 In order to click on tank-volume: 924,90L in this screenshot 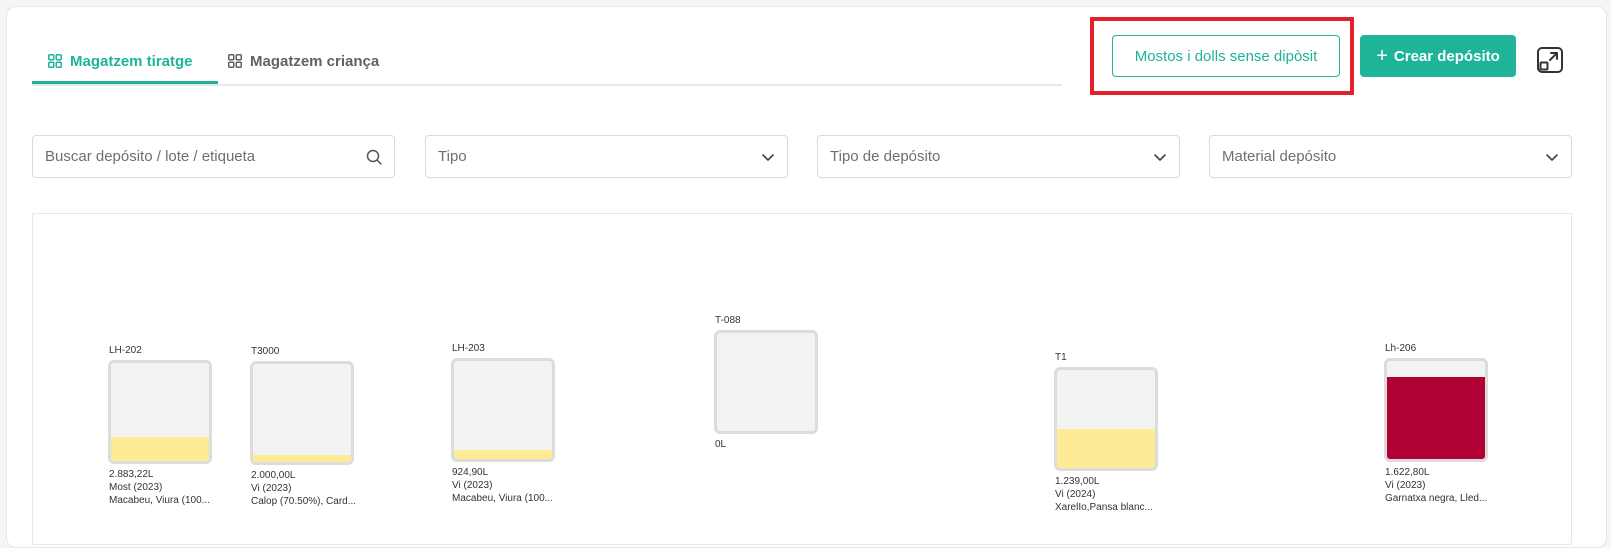, I will do `click(470, 472)`.